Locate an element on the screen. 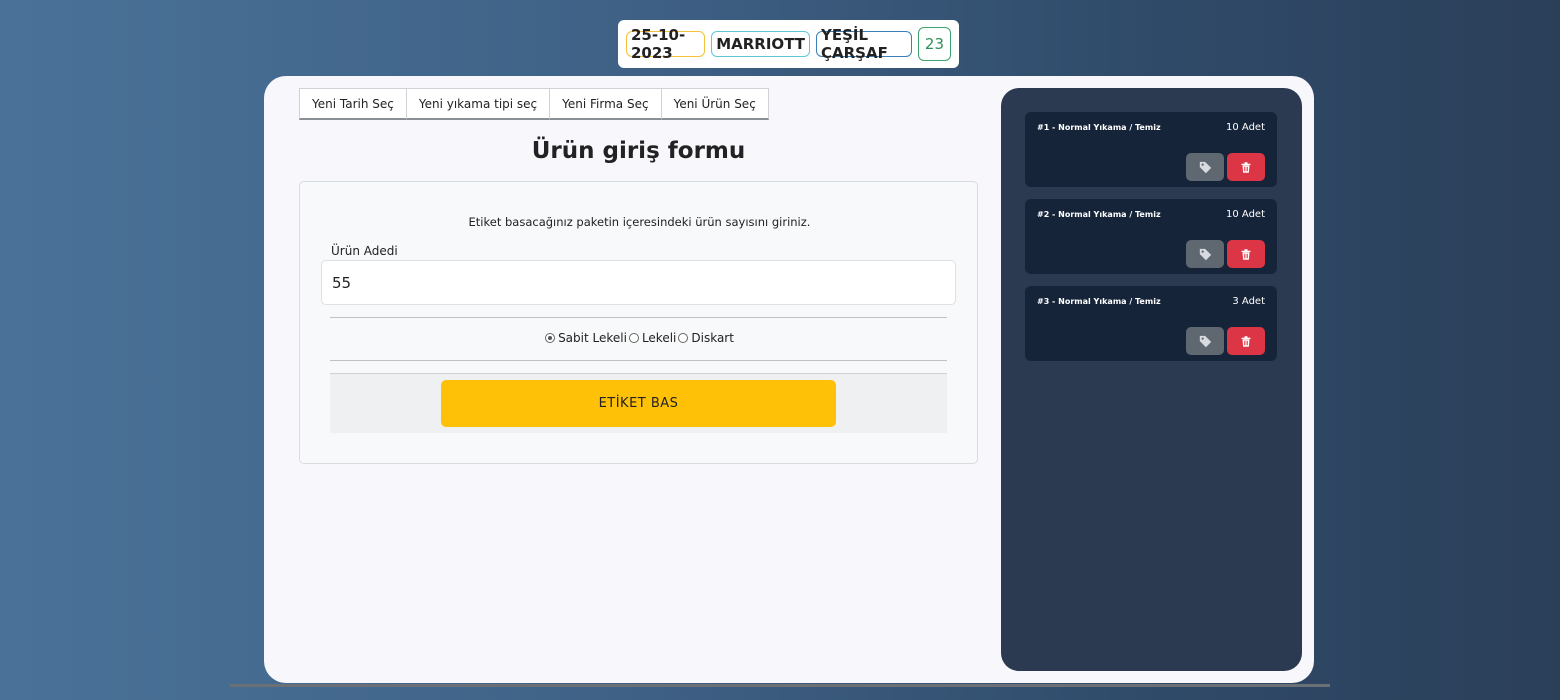 The image size is (1560, 700). radio-label: Sabit Lekeli is located at coordinates (592, 338).